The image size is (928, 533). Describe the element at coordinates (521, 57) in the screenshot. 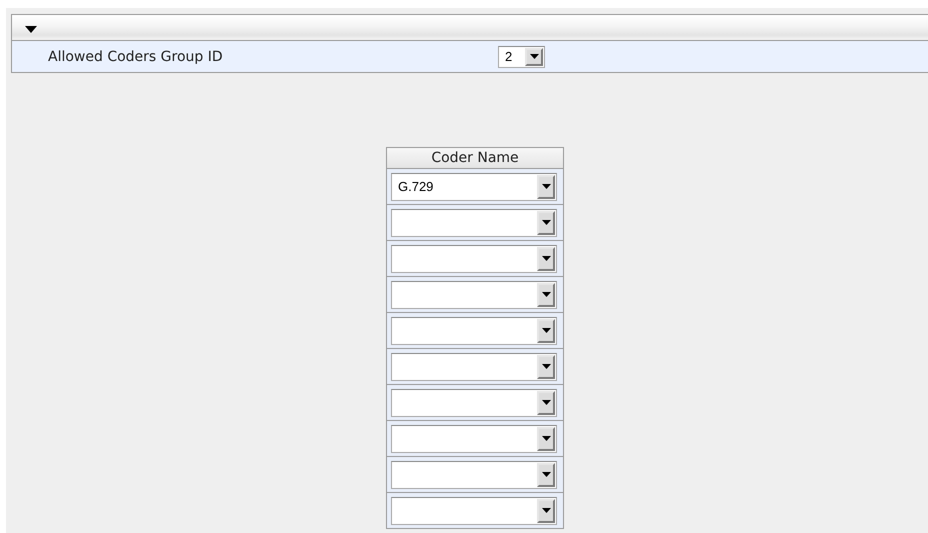

I see `group-id-dropdown: 2` at that location.